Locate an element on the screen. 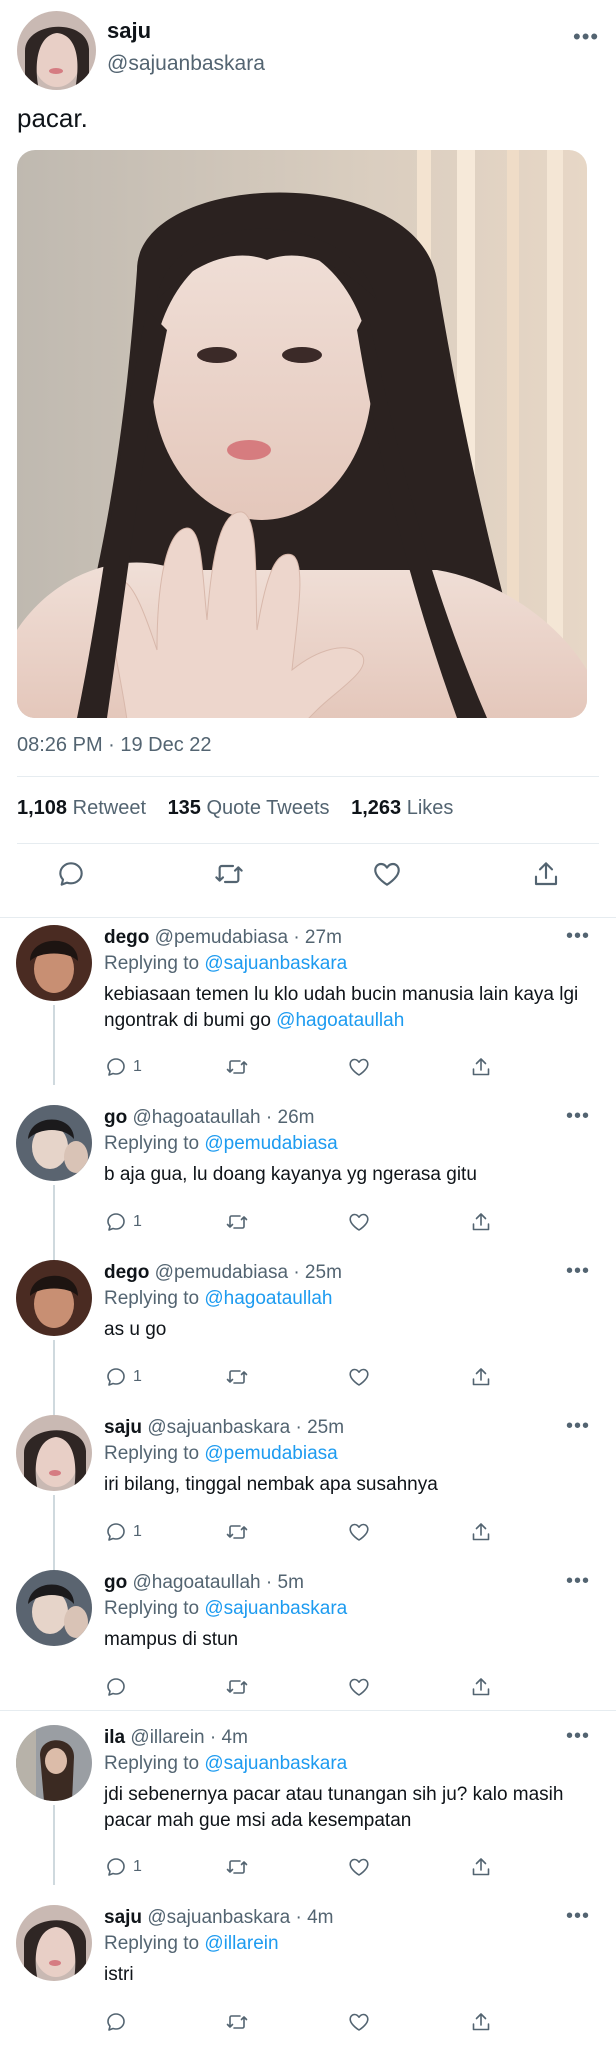 The image size is (616, 2048). reply-actions: 1 is located at coordinates (304, 1867).